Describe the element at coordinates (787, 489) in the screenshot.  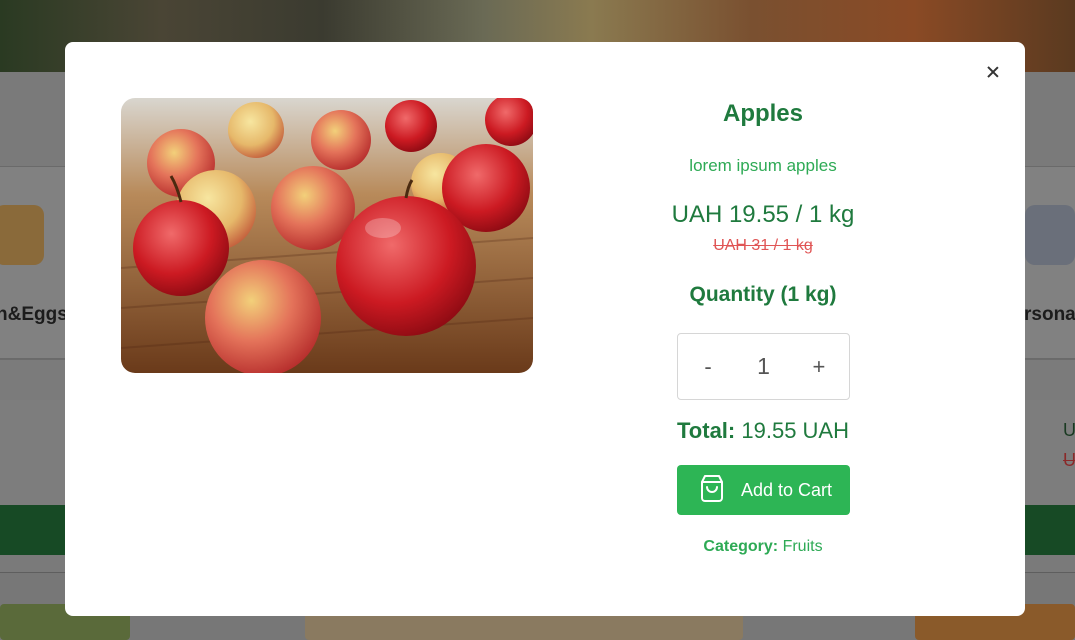
I see `add-to-cart-label: Add to Cart` at that location.